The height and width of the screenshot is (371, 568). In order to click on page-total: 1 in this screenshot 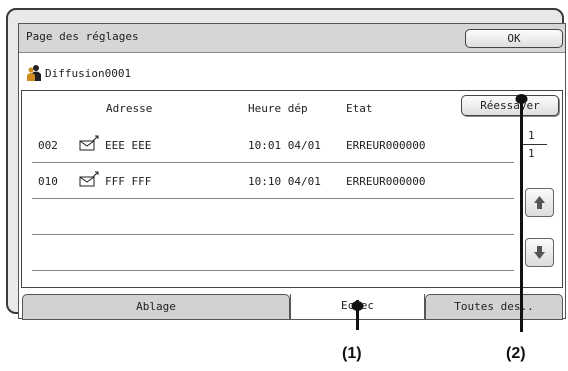, I will do `click(531, 153)`.